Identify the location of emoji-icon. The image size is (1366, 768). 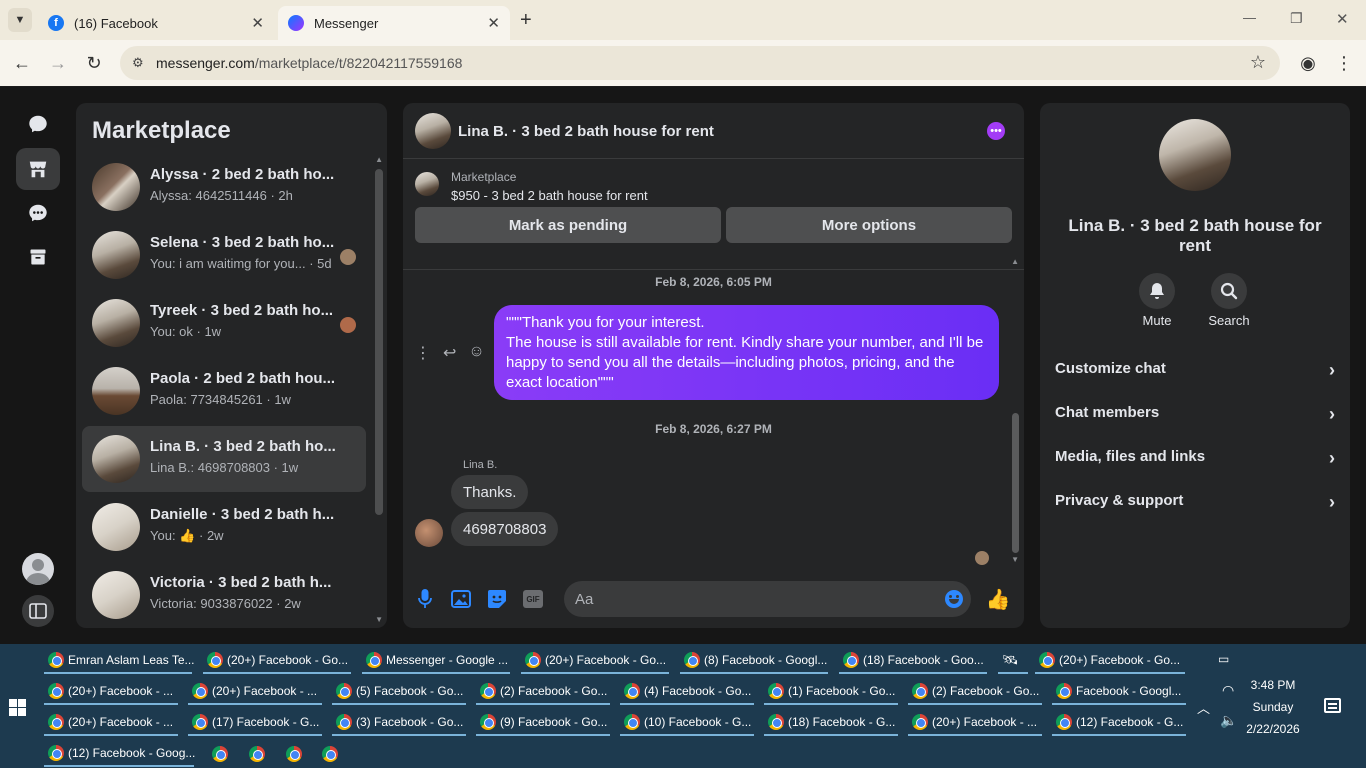
(954, 599).